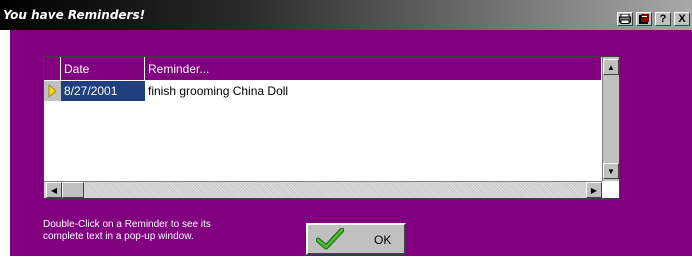 The height and width of the screenshot is (270, 692). I want to click on help-button: ?, so click(663, 19).